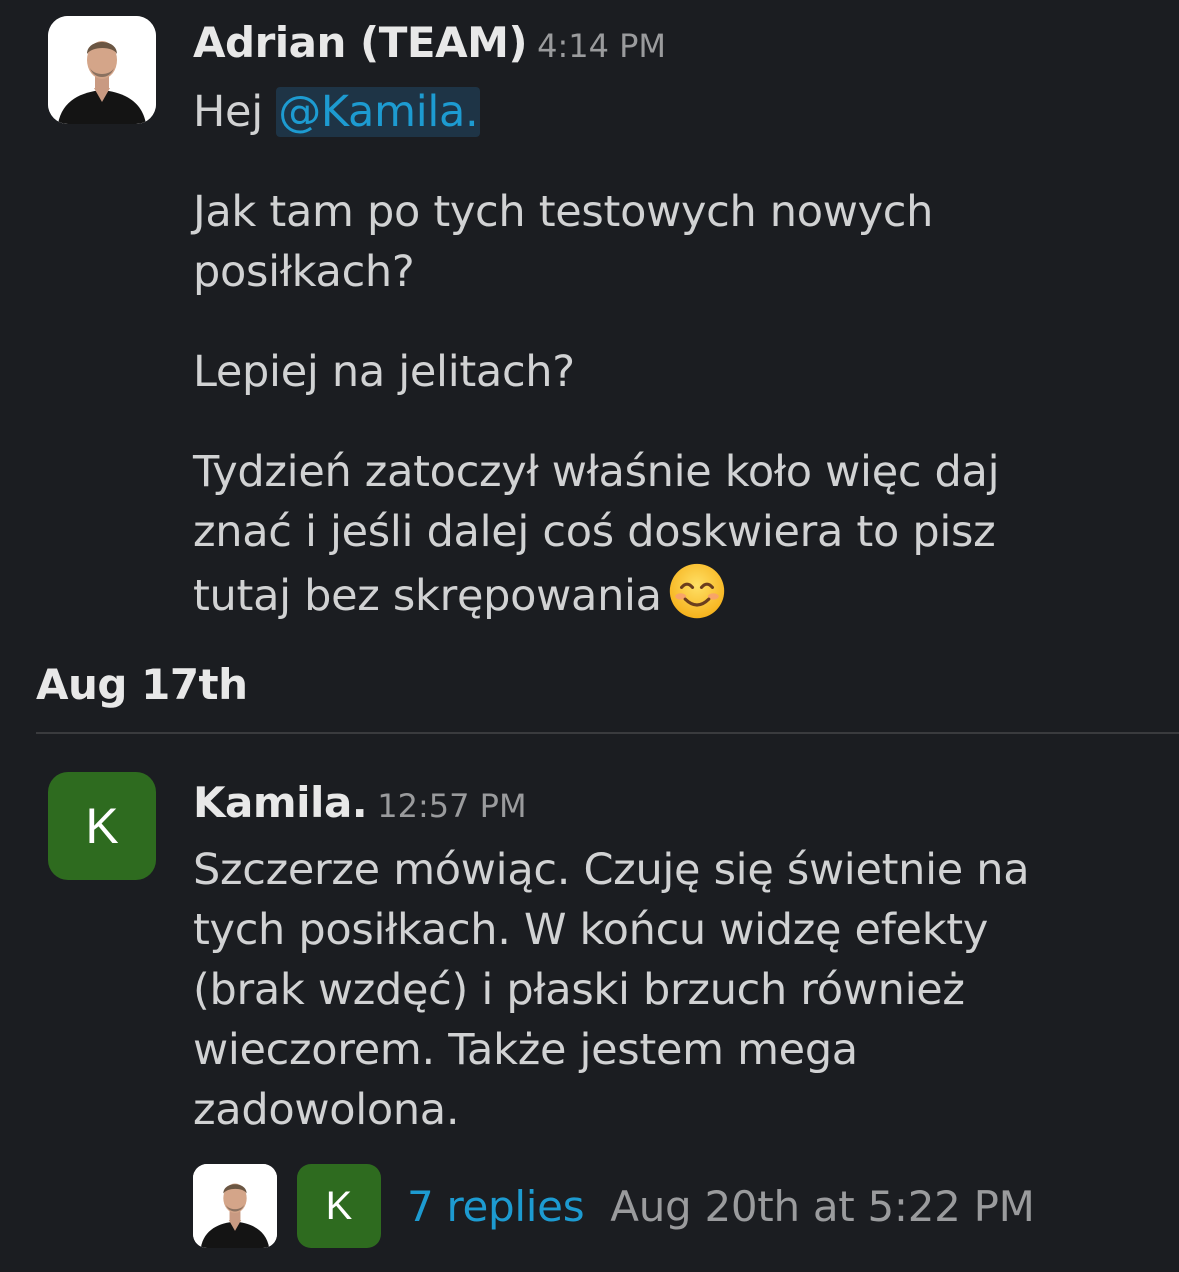  I want to click on adrian-avatar, so click(102, 70).